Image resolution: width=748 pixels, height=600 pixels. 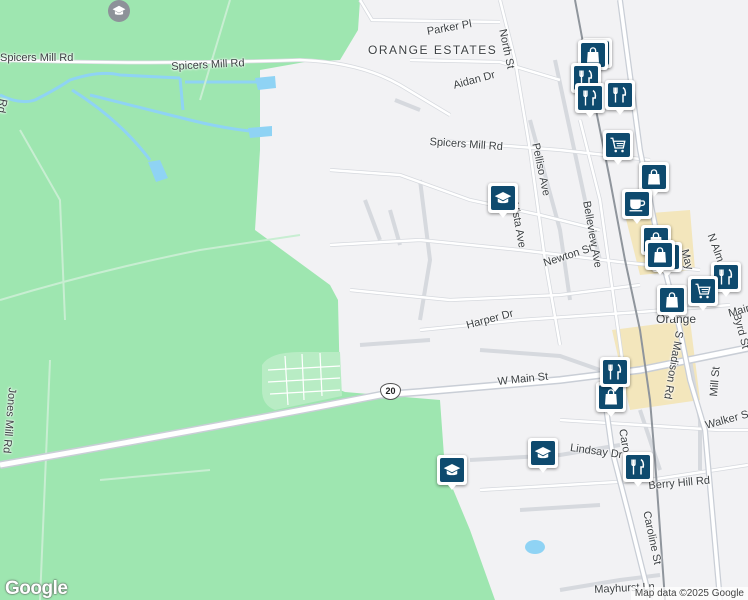 I want to click on poi-marker-cafe, so click(x=637, y=206).